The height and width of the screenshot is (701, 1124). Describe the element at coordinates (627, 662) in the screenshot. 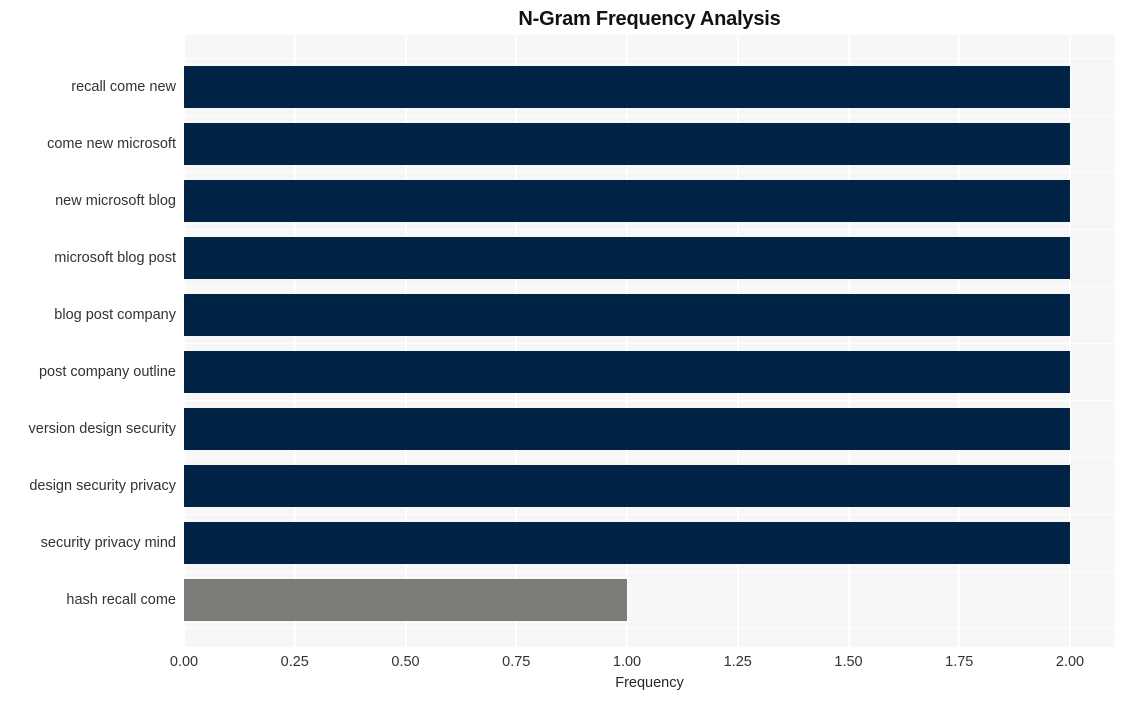

I see `x-axis-tick-label: 1.00` at that location.